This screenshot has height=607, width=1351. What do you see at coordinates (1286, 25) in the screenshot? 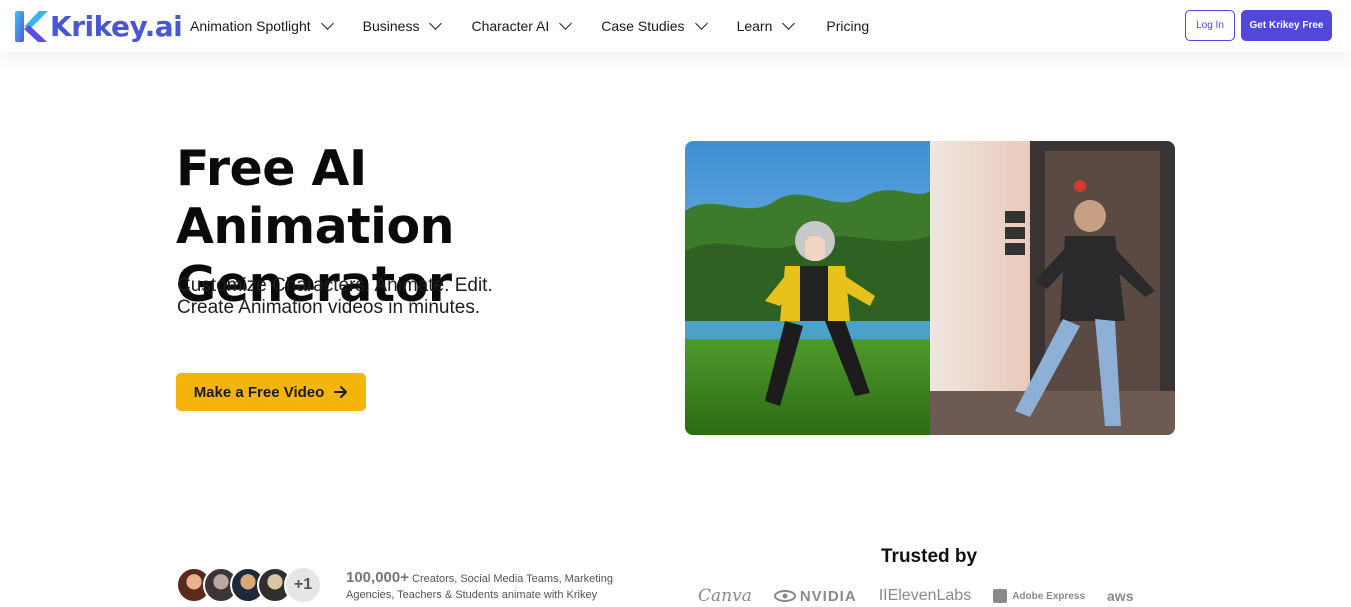
I see `get-krikey-free-button: Get Krikey Free` at bounding box center [1286, 25].